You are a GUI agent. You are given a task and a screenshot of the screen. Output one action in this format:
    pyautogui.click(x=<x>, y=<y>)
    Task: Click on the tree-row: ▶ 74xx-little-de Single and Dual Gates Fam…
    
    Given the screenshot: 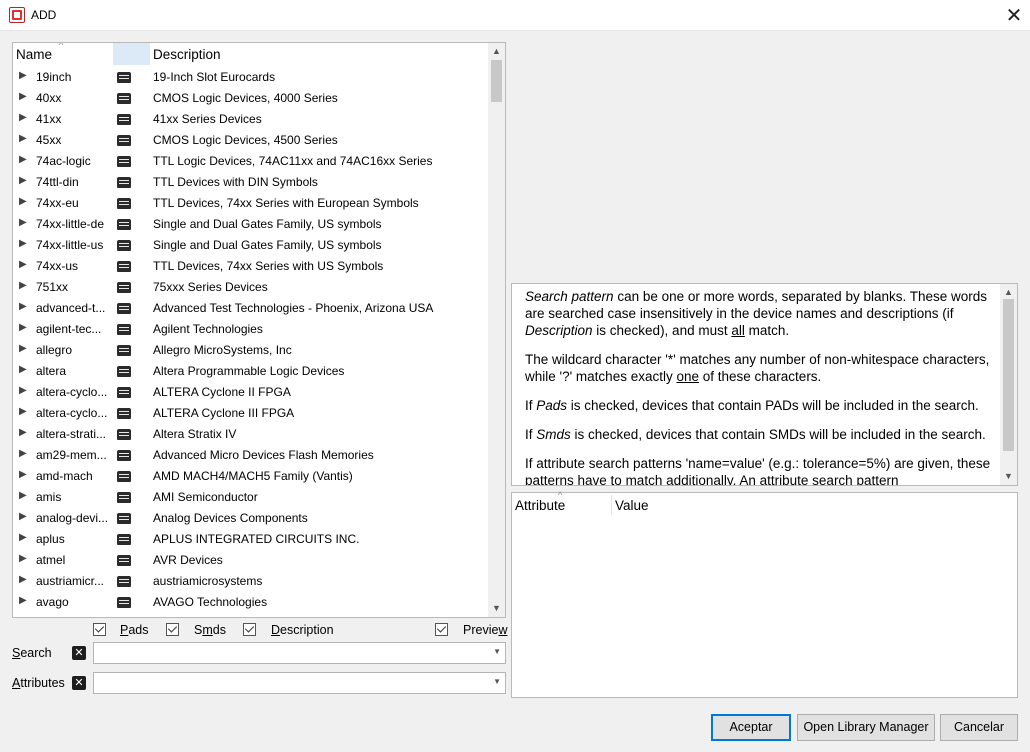 What is the action you would take?
    pyautogui.click(x=251, y=224)
    